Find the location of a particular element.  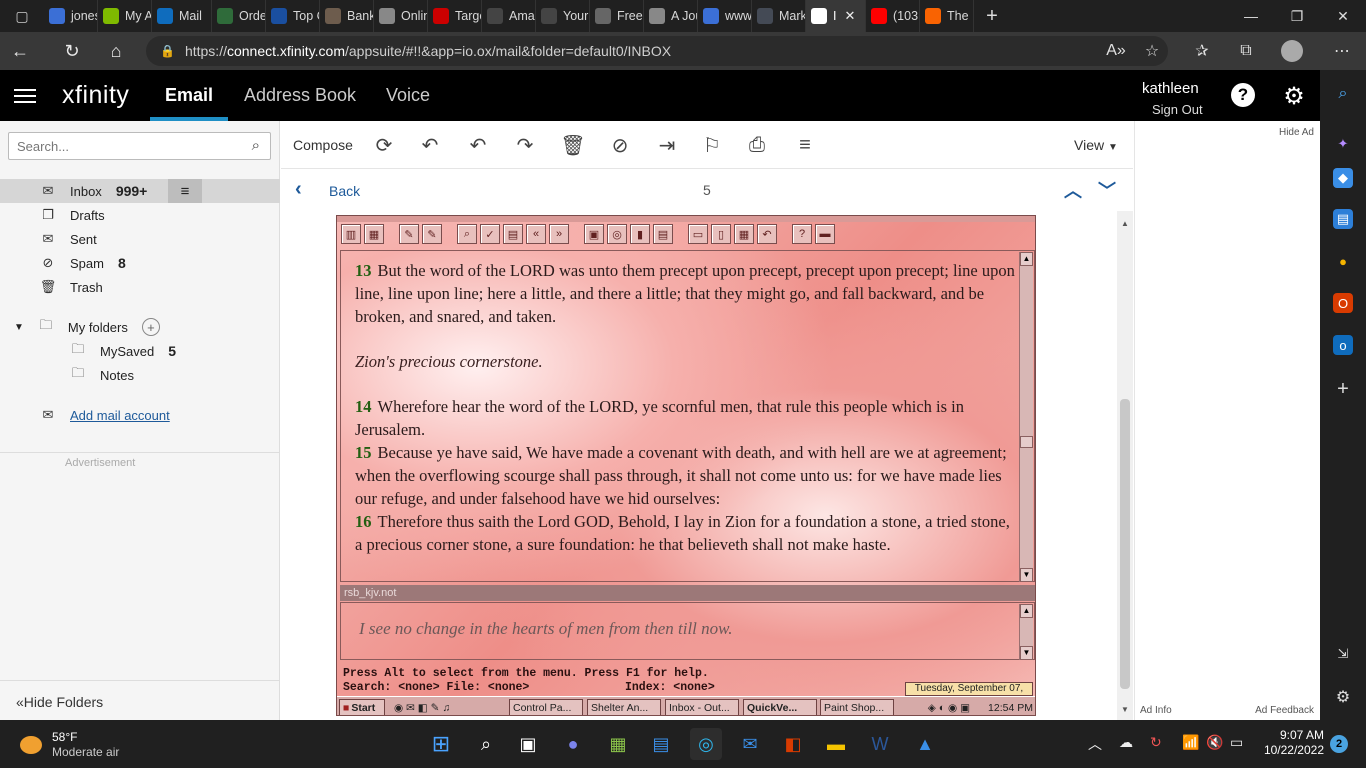

favorites-icon: ✰ is located at coordinates (1202, 51).